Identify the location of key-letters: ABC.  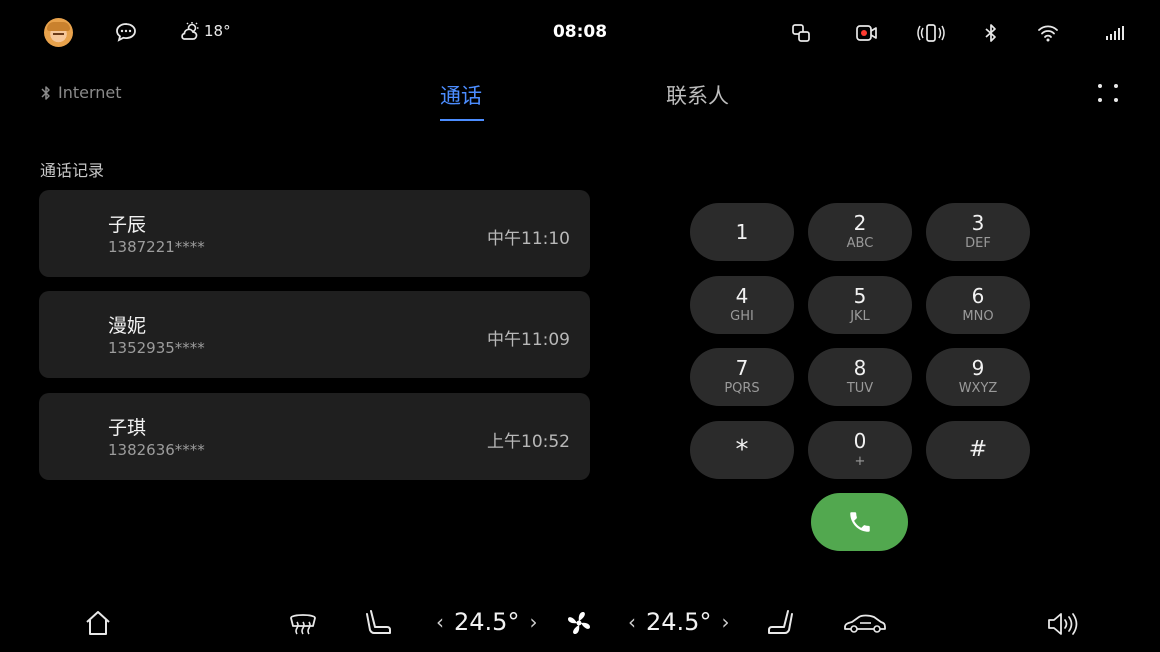
(860, 243).